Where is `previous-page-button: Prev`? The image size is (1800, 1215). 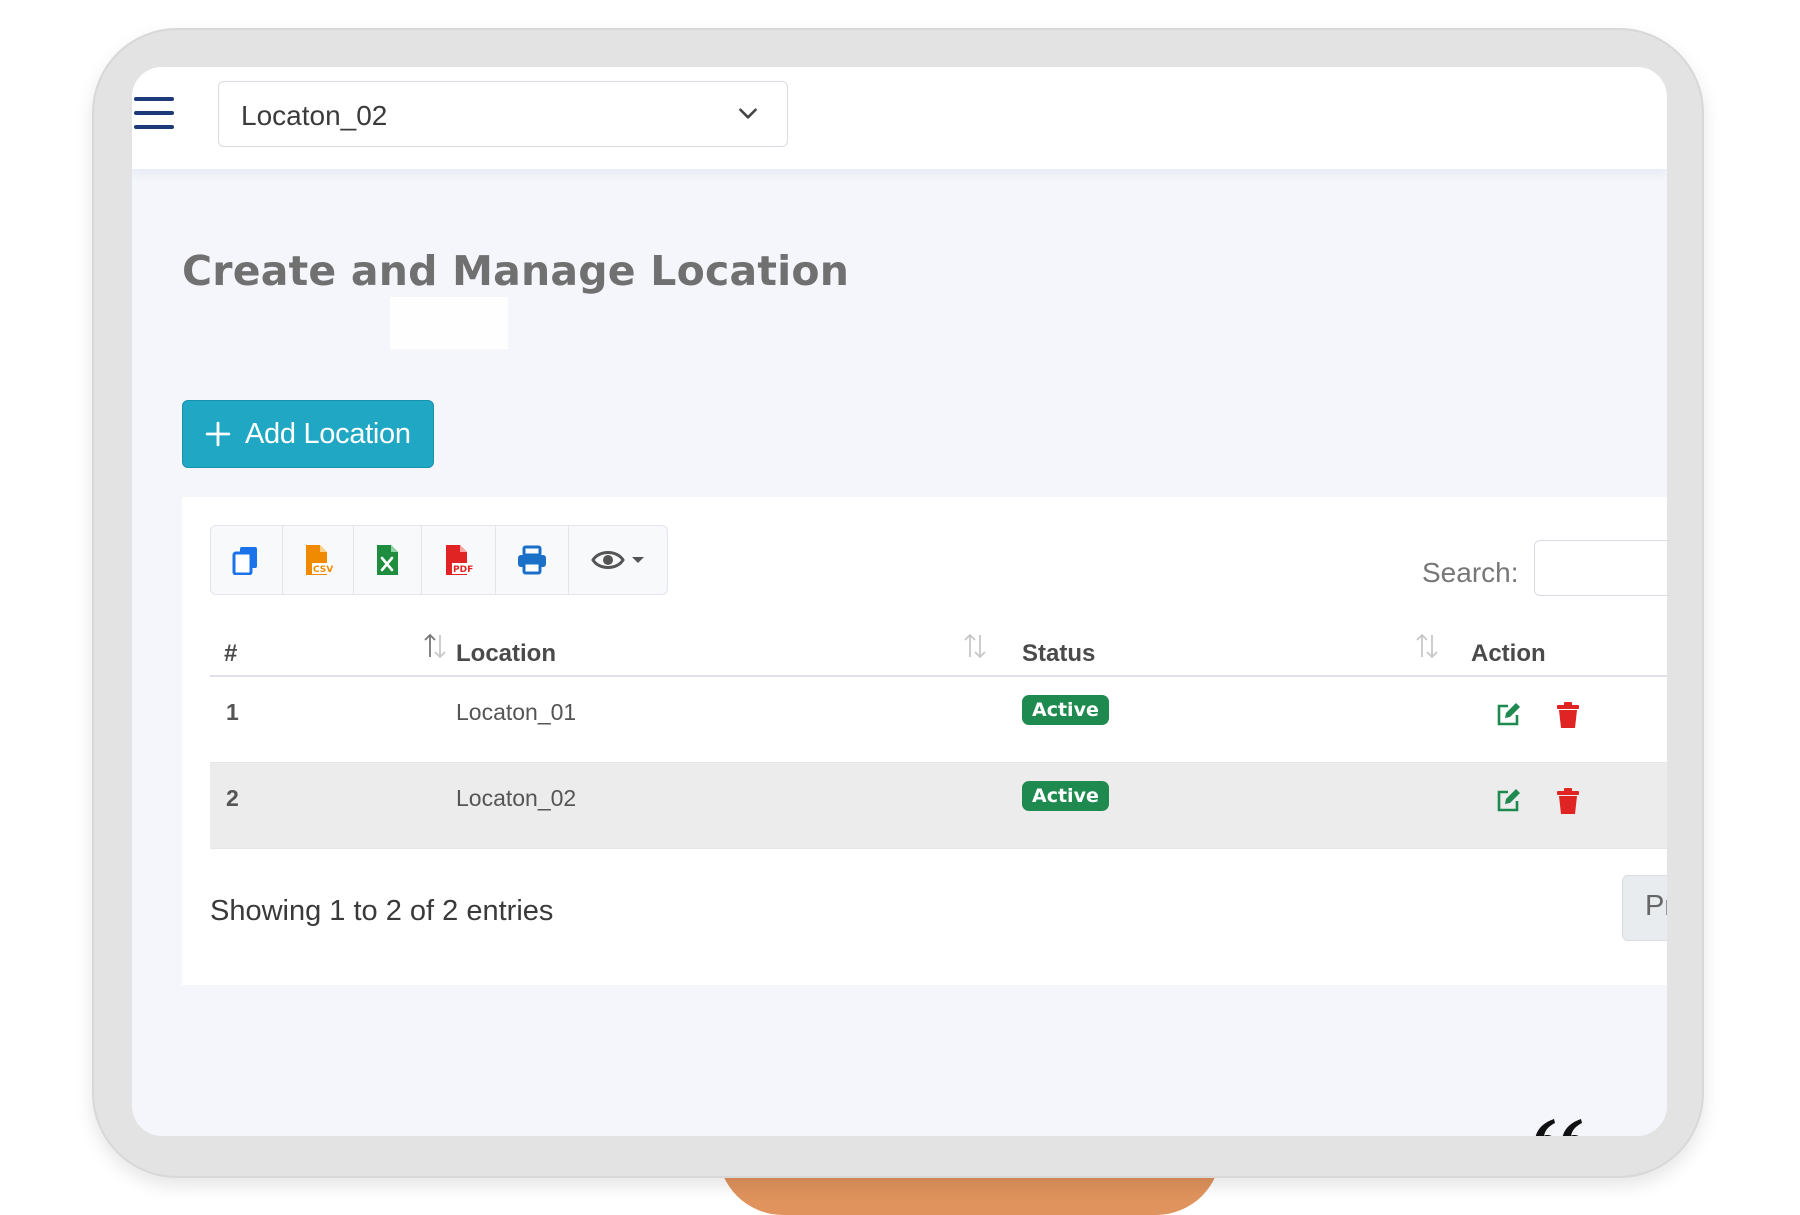
previous-page-button: Prev is located at coordinates (1644, 908).